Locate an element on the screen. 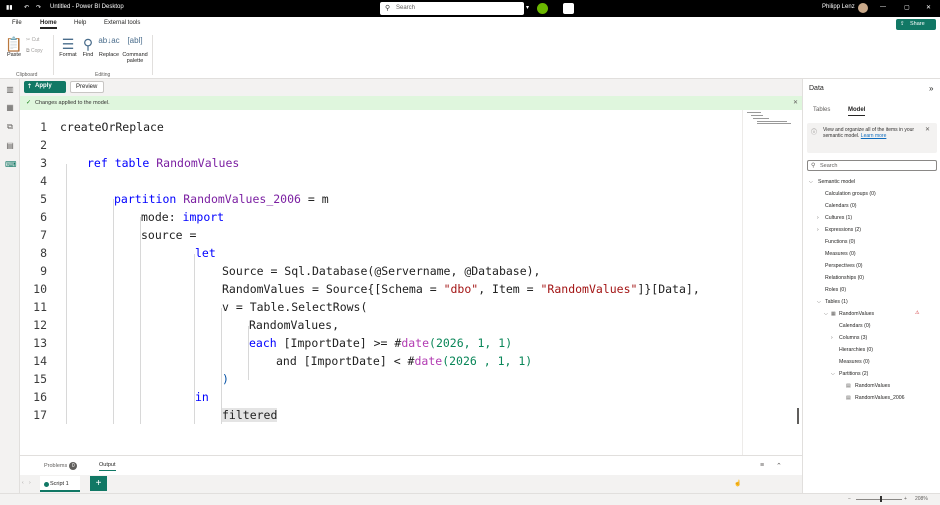 Image resolution: width=940 pixels, height=505 pixels. model-view-icon: ⧉ is located at coordinates (10, 127).